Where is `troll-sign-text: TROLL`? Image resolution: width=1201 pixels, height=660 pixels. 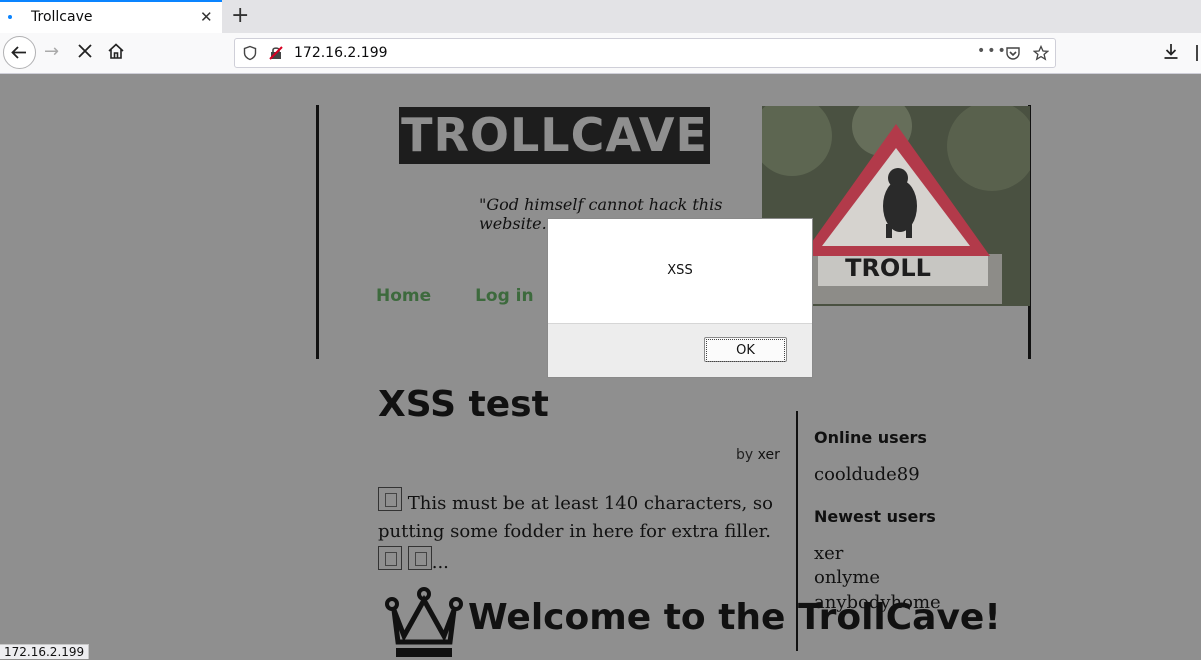
troll-sign-text: TROLL is located at coordinates (888, 268).